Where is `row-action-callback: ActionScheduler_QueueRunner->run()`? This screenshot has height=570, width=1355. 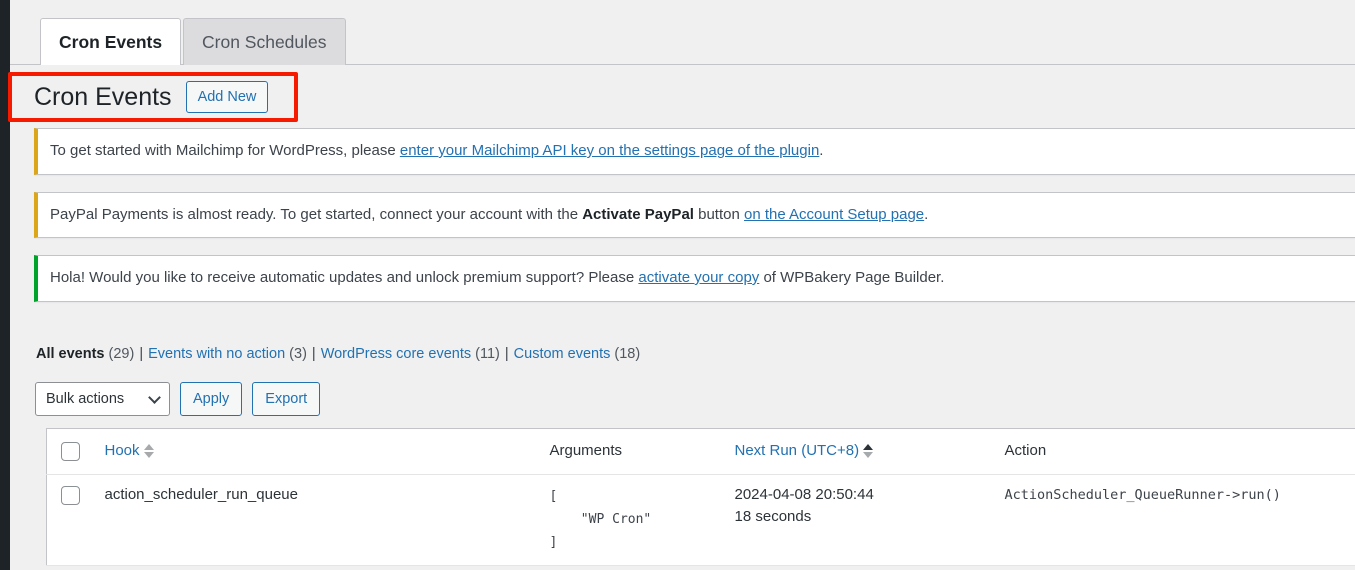
row-action-callback: ActionScheduler_QueueRunner->run() is located at coordinates (1142, 495).